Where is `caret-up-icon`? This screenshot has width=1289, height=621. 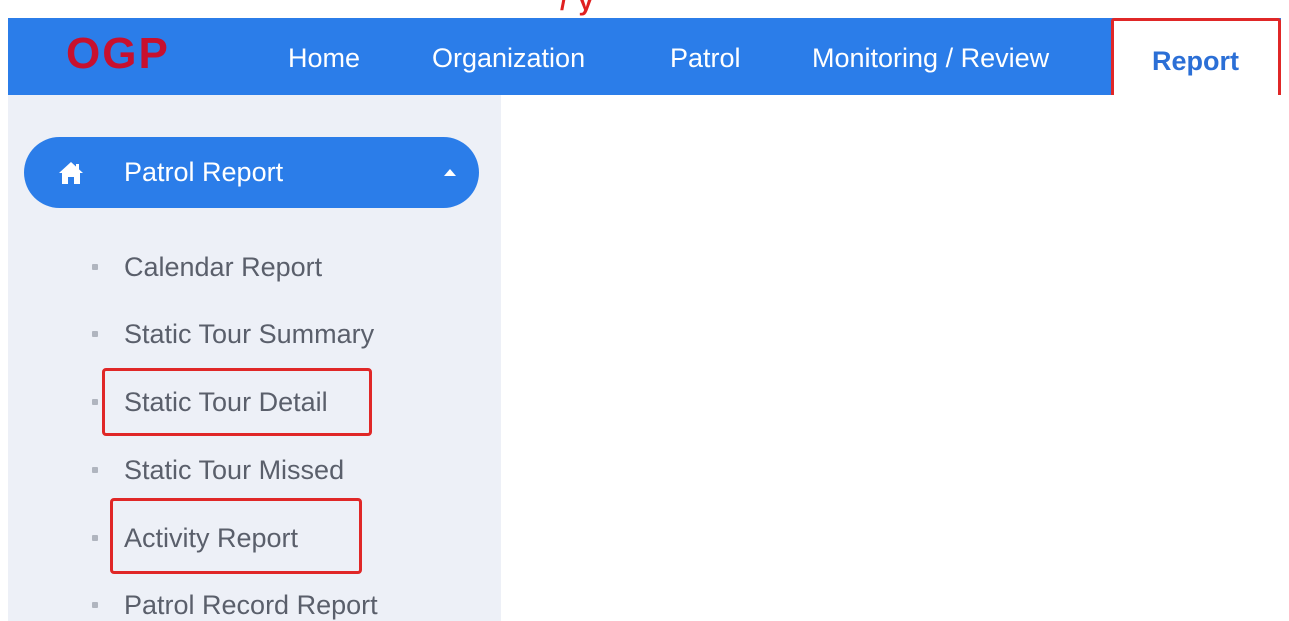 caret-up-icon is located at coordinates (450, 172).